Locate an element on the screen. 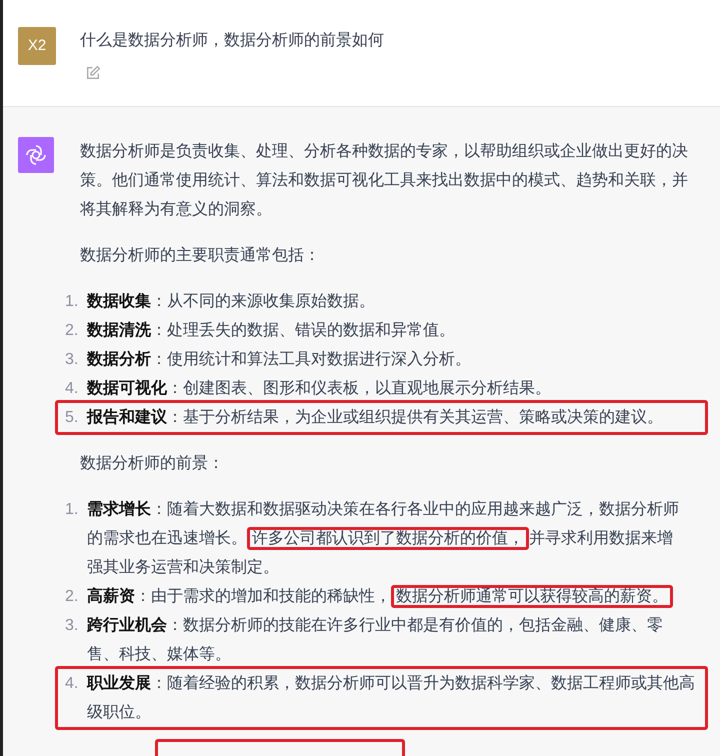 The height and width of the screenshot is (756, 720). list-item-text: 职业发展：随着经验的积累，数据分析师可以晋升为数据科学家、数据工程师或其他高级职位。 is located at coordinates (391, 698).